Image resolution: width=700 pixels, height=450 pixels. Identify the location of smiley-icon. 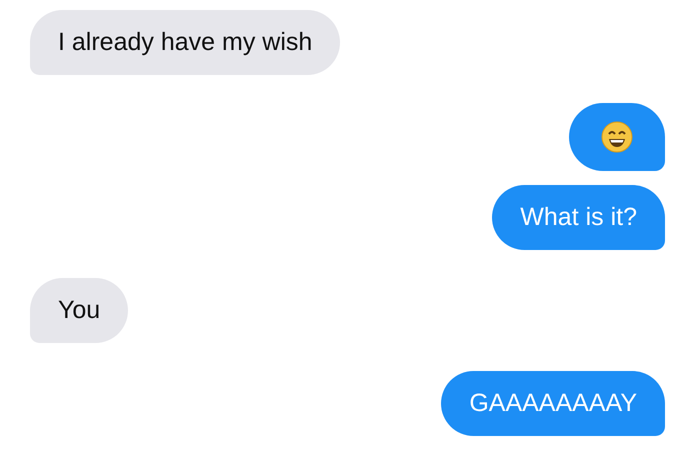
(617, 137).